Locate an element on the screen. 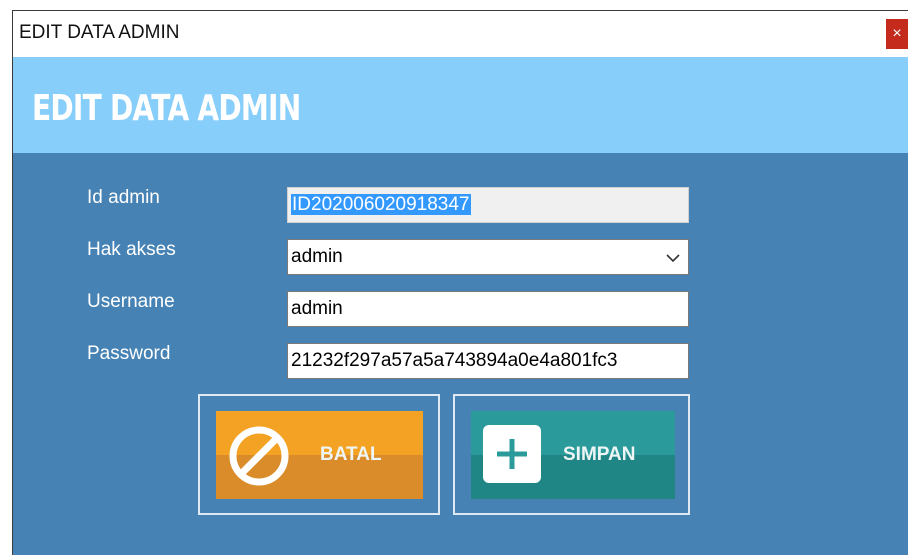 This screenshot has width=908, height=555. simpan-button: SIMPAN is located at coordinates (573, 455).